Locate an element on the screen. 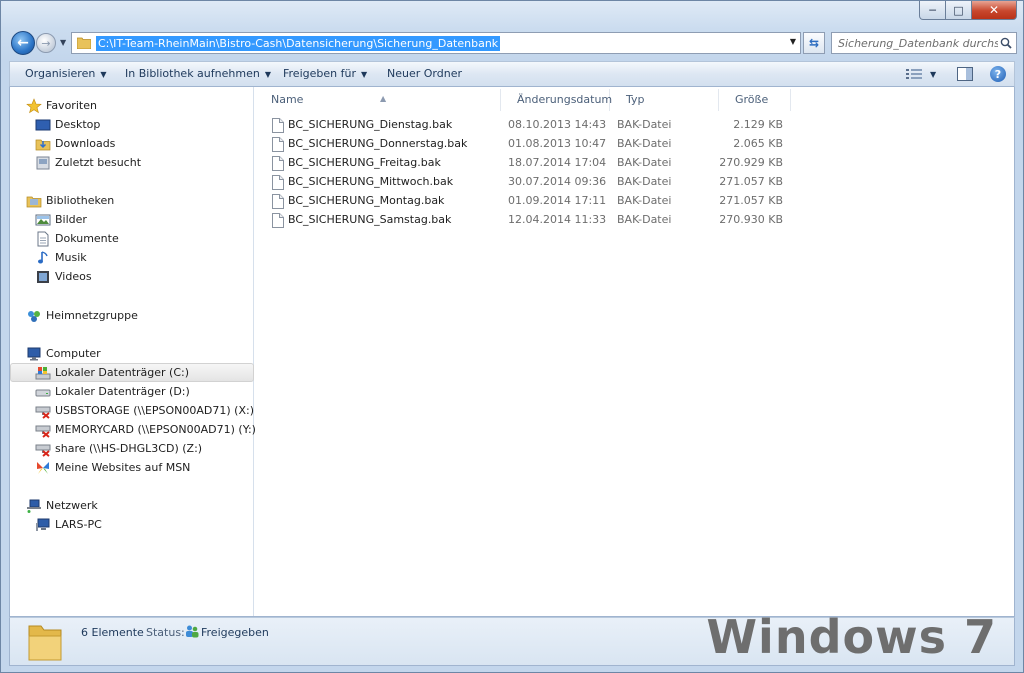 This screenshot has height=673, width=1024. system-drive-icon is located at coordinates (43, 372).